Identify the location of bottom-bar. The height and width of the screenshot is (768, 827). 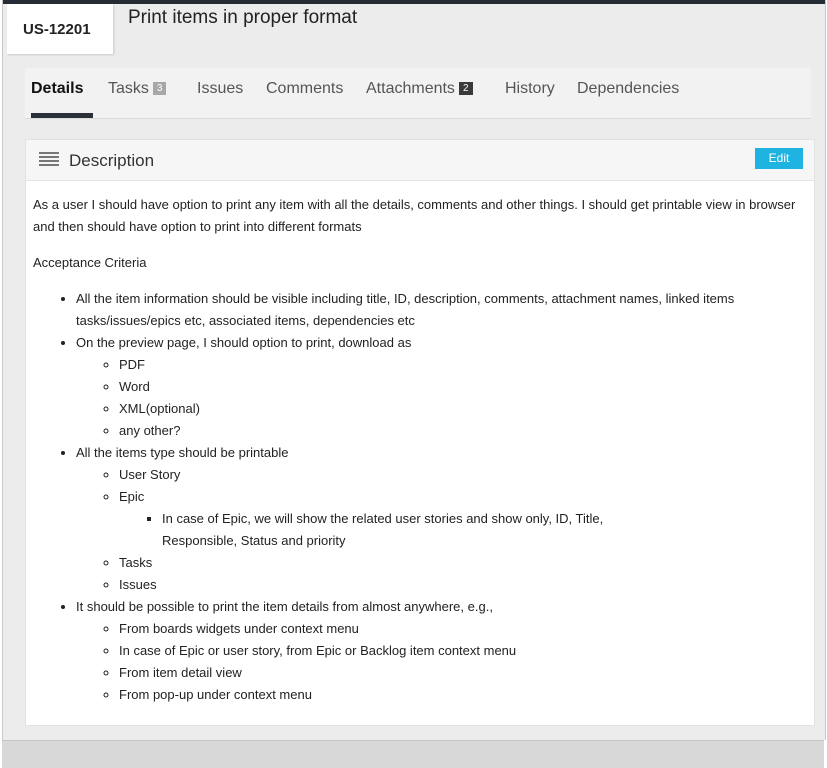
(413, 754).